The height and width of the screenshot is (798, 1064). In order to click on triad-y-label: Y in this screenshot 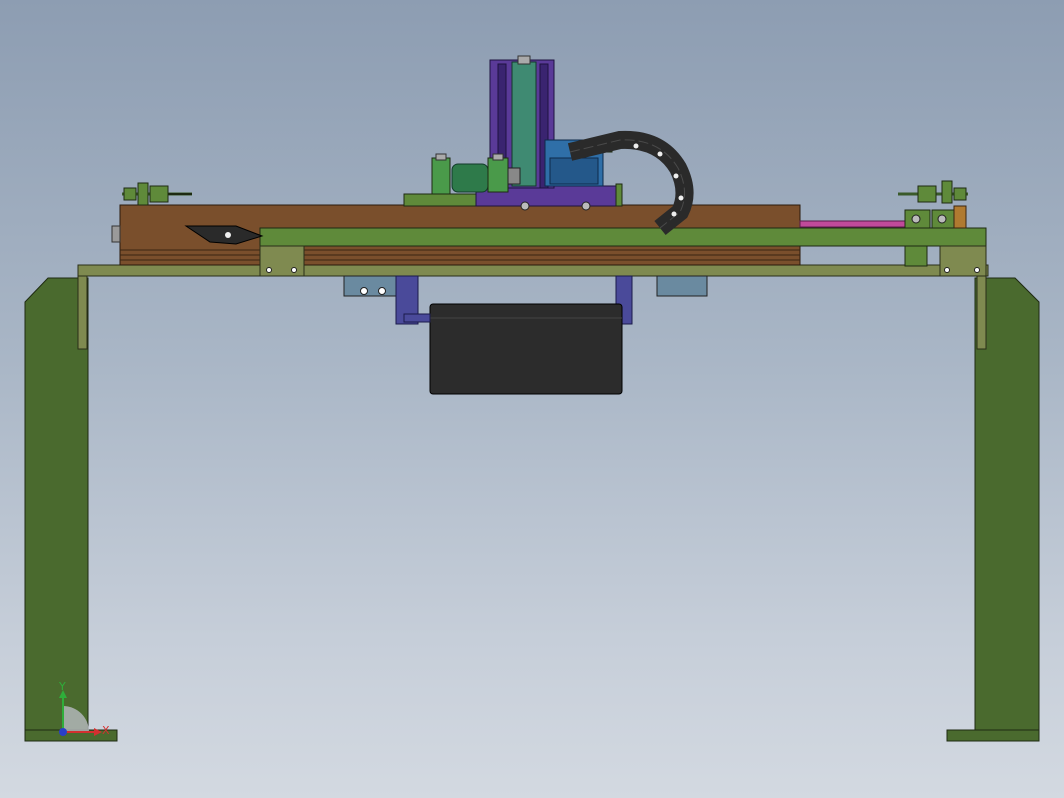, I will do `click(62, 686)`.